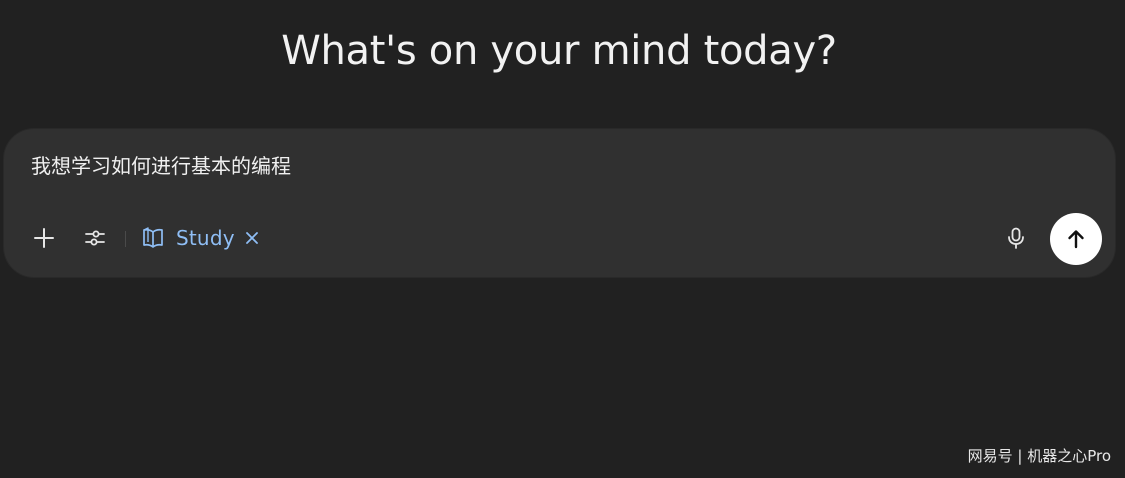 The width and height of the screenshot is (1125, 478). I want to click on send-button, so click(1076, 239).